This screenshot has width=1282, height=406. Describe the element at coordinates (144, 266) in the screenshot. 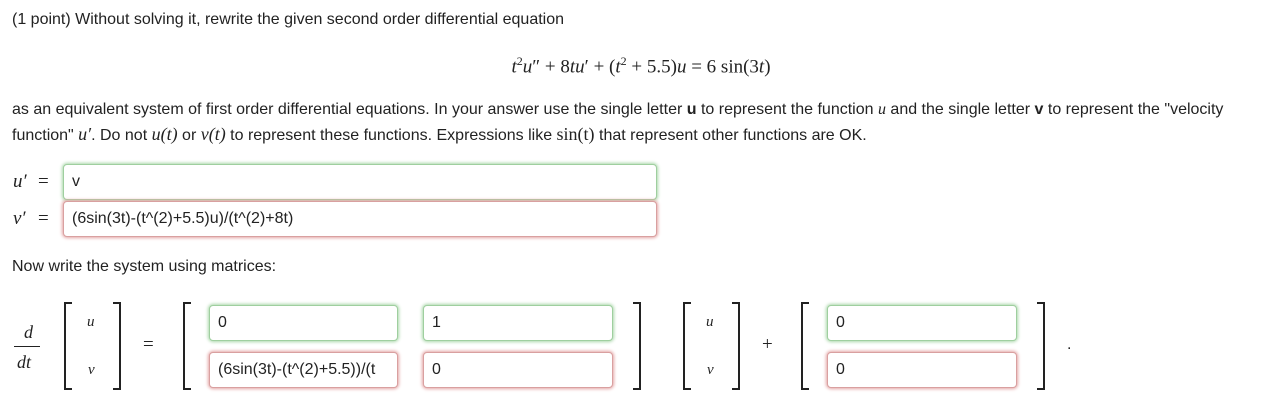

I see `matrix-prompt: Now write the system using matrices:` at that location.